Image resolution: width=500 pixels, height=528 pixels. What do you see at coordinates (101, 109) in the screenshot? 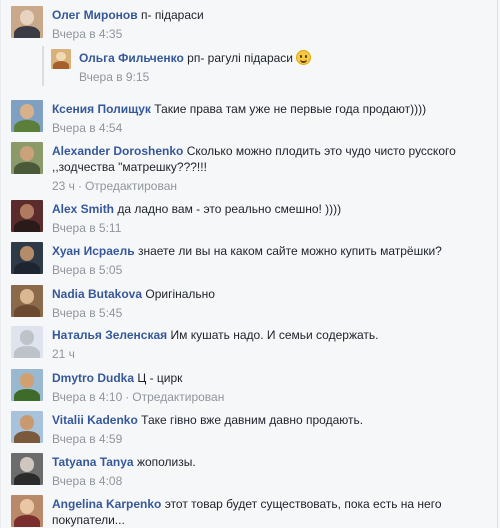
I see `author-name: Ксения Полищук` at bounding box center [101, 109].